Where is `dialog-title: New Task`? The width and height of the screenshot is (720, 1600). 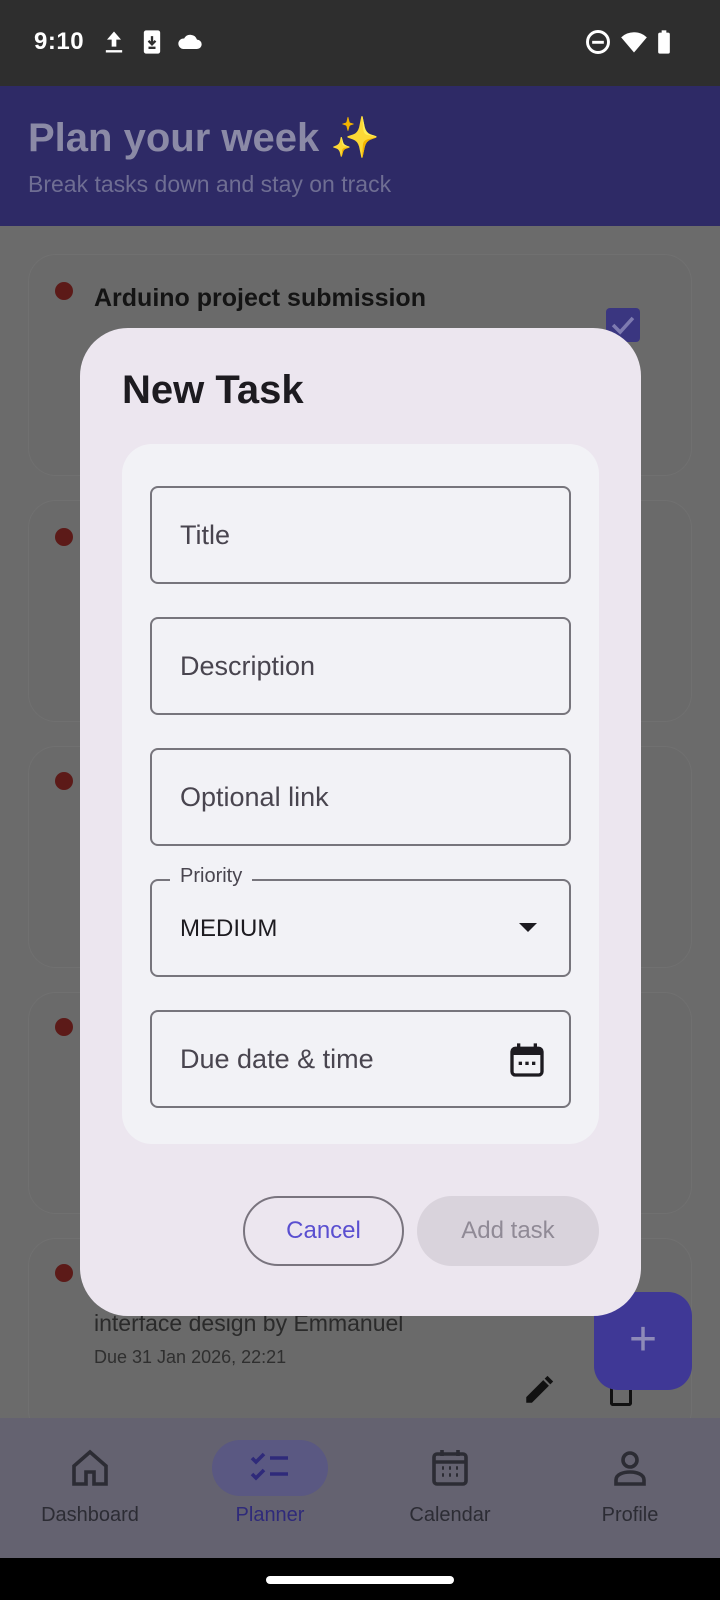
dialog-title: New Task is located at coordinates (213, 390).